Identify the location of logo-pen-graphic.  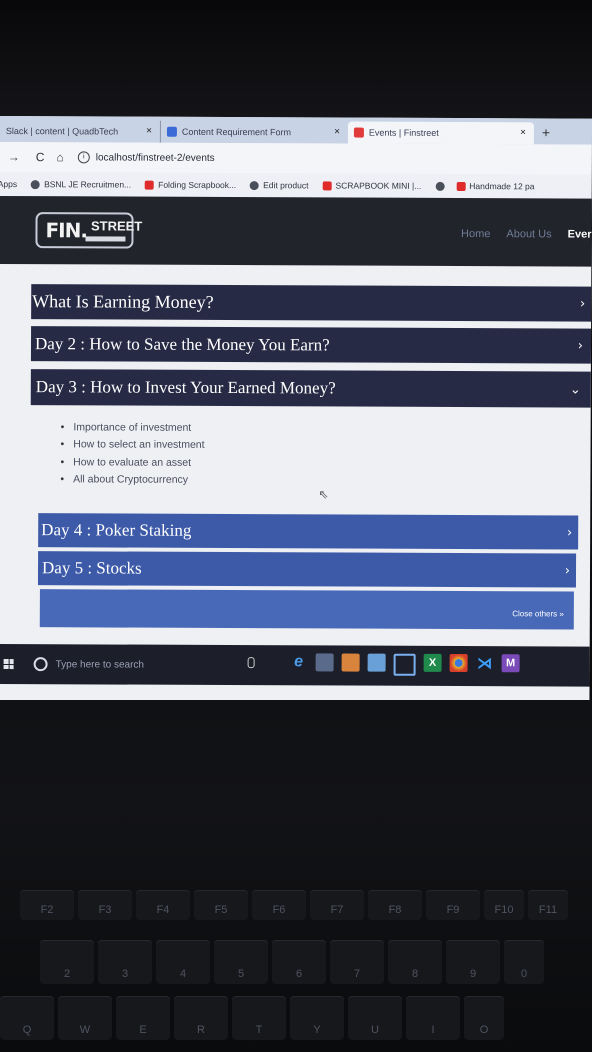
(105, 239).